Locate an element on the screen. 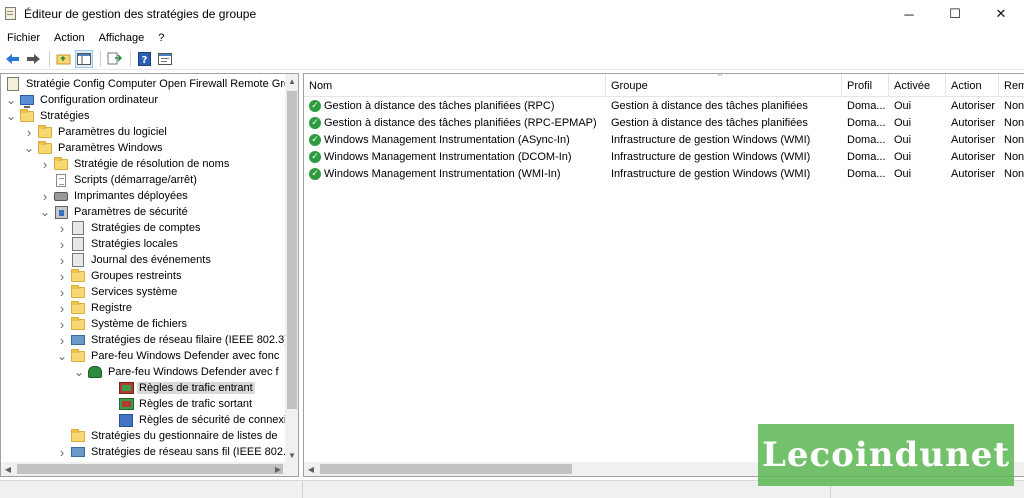 The width and height of the screenshot is (1024, 498). tree-item: › Système de fichiers is located at coordinates (122, 324).